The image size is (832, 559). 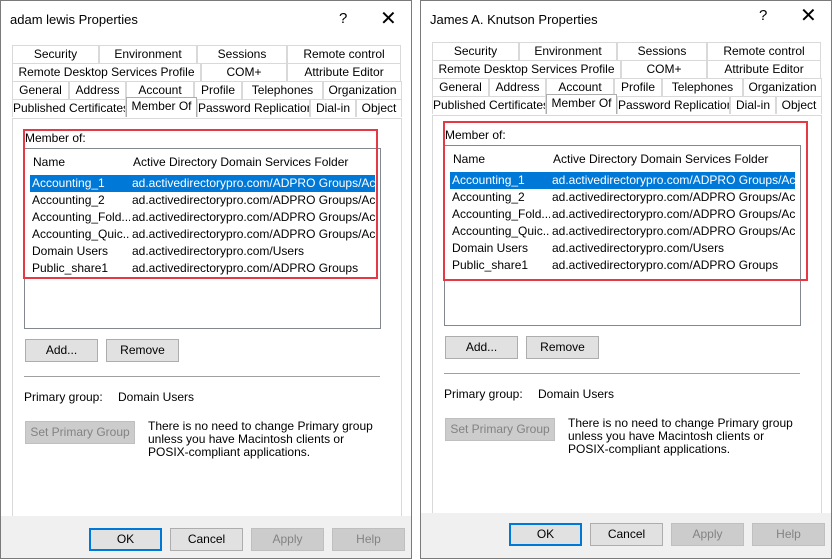 What do you see at coordinates (514, 19) in the screenshot?
I see `dialog-title: James A. Knutson Properties` at bounding box center [514, 19].